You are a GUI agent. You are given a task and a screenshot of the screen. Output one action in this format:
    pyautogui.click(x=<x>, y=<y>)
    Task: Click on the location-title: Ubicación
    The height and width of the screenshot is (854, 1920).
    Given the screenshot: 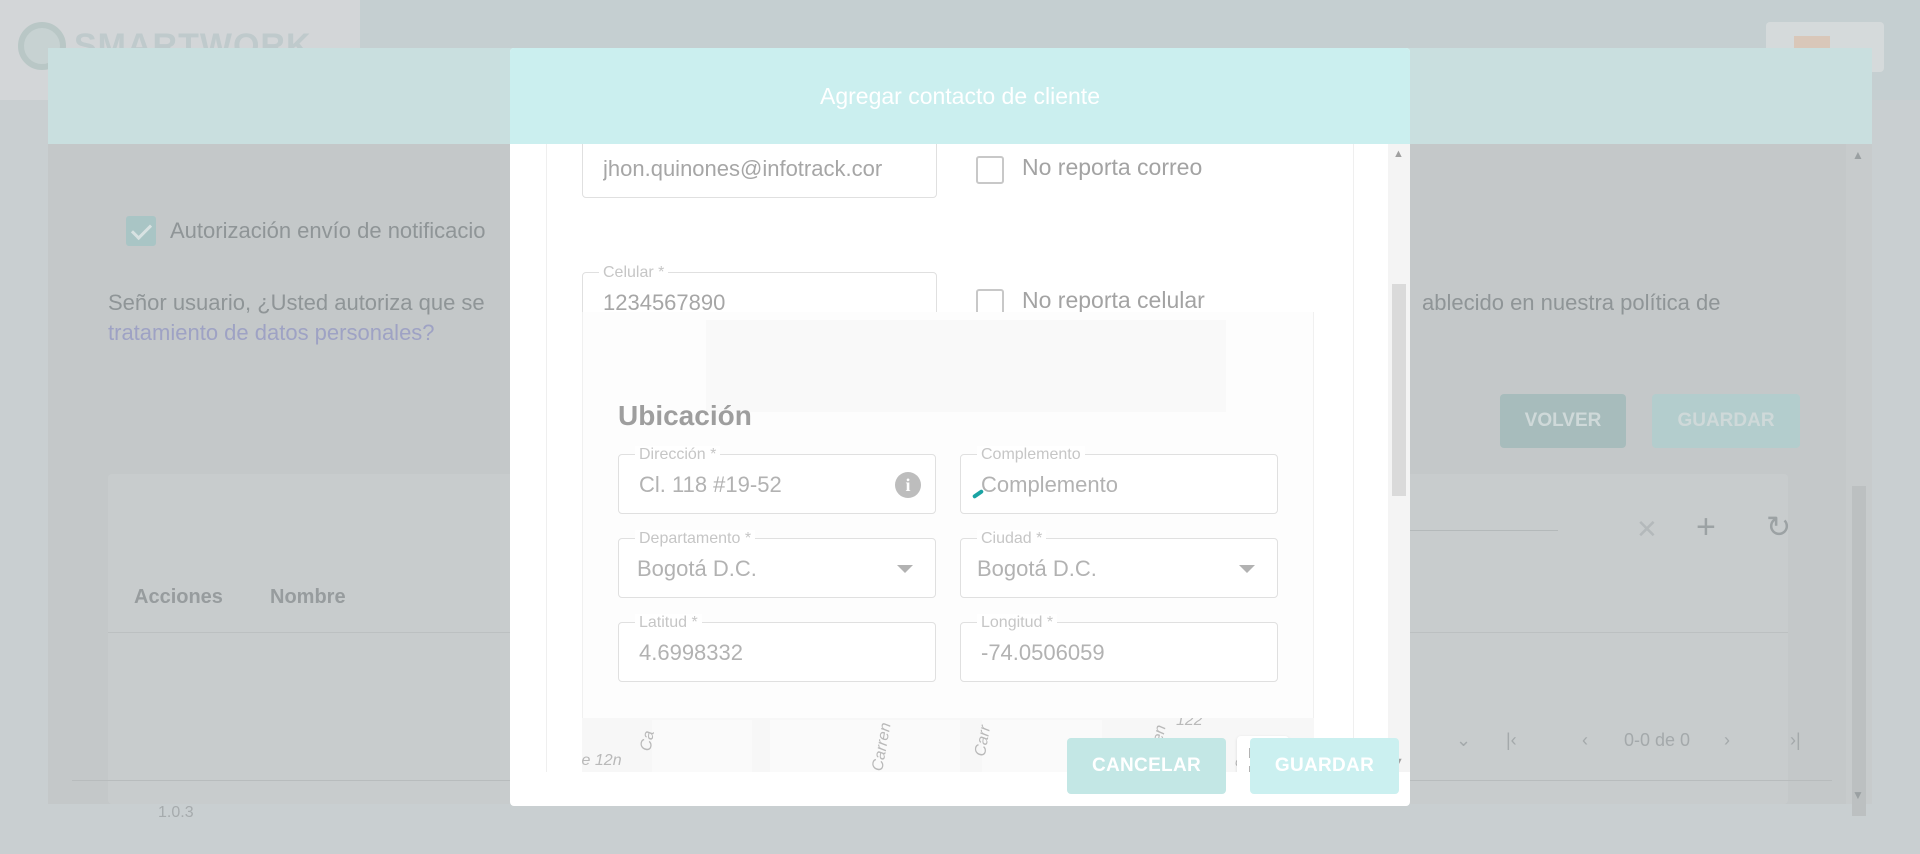 What is the action you would take?
    pyautogui.click(x=685, y=415)
    